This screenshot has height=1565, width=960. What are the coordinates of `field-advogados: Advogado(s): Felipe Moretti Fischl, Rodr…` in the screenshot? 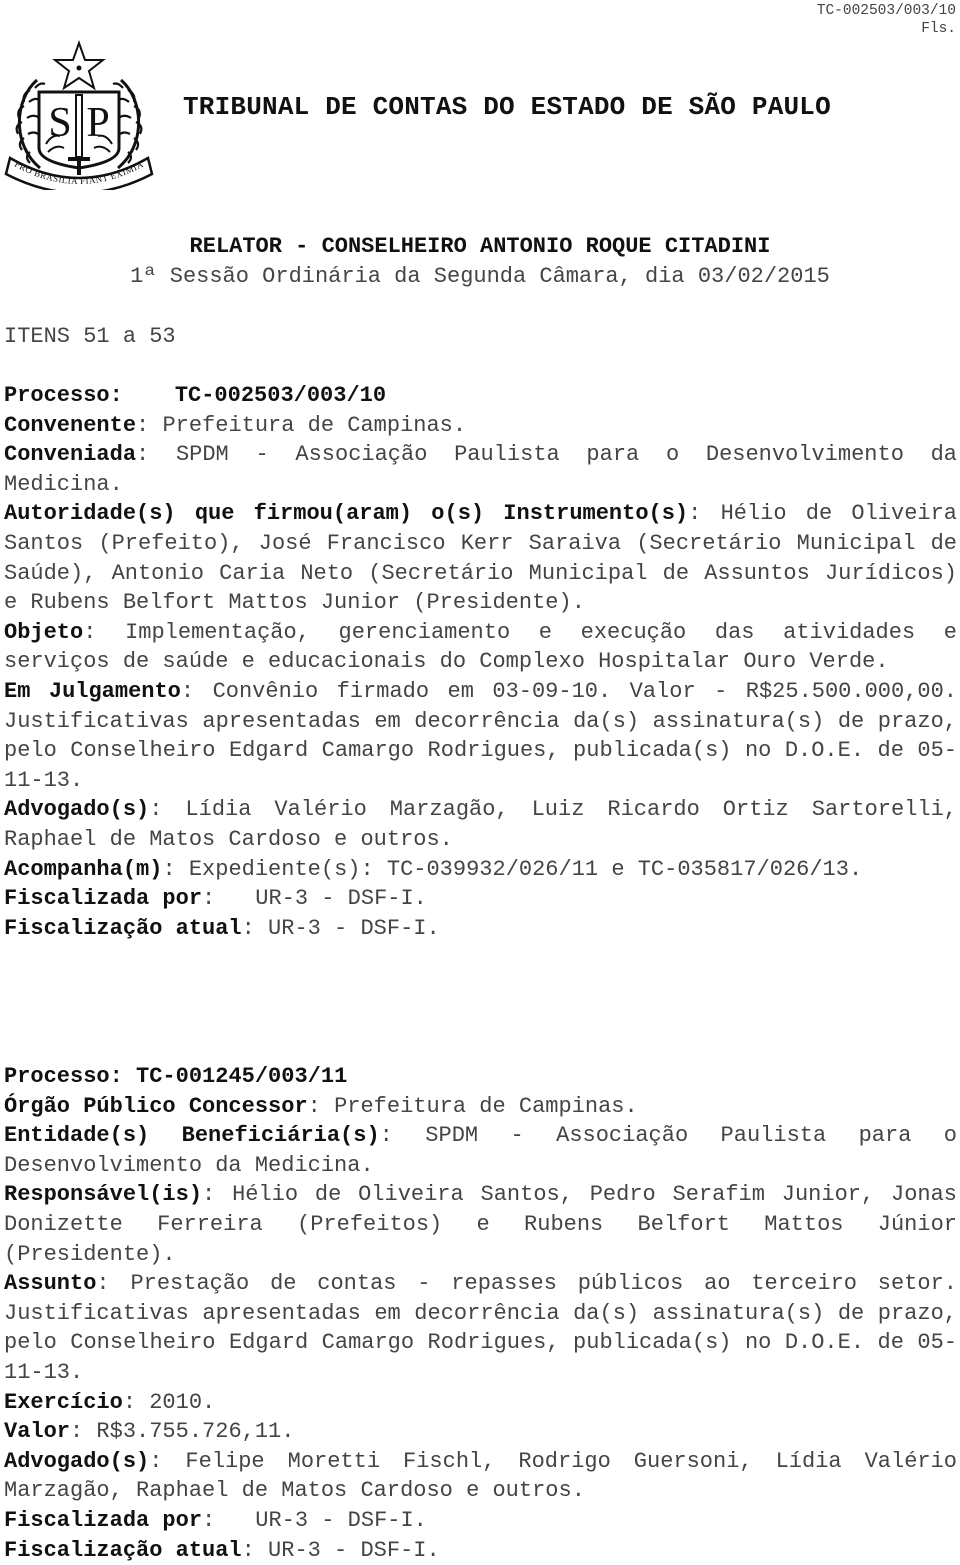 It's located at (480, 1476).